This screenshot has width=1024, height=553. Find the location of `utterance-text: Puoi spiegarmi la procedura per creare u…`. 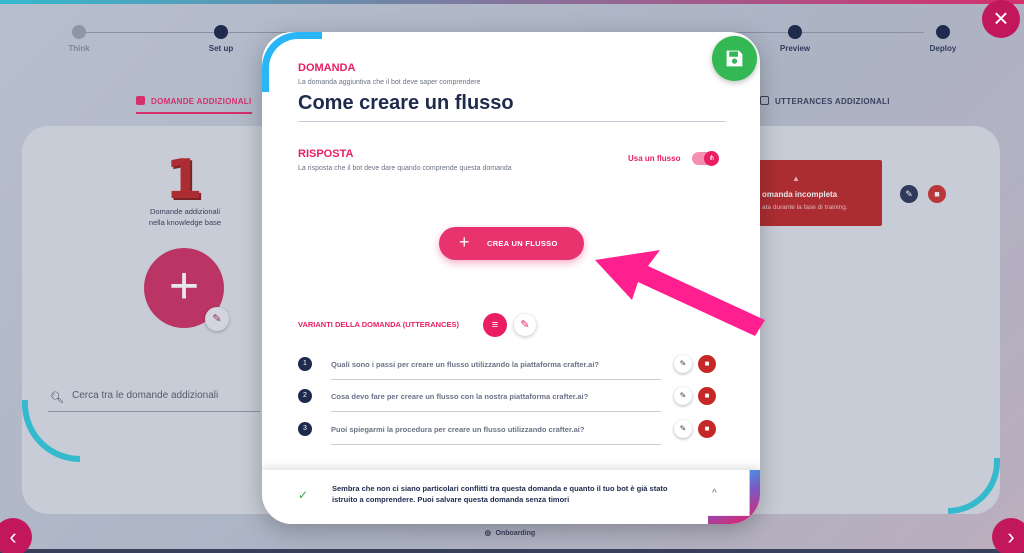

utterance-text: Puoi spiegarmi la procedura per creare u… is located at coordinates (457, 429).